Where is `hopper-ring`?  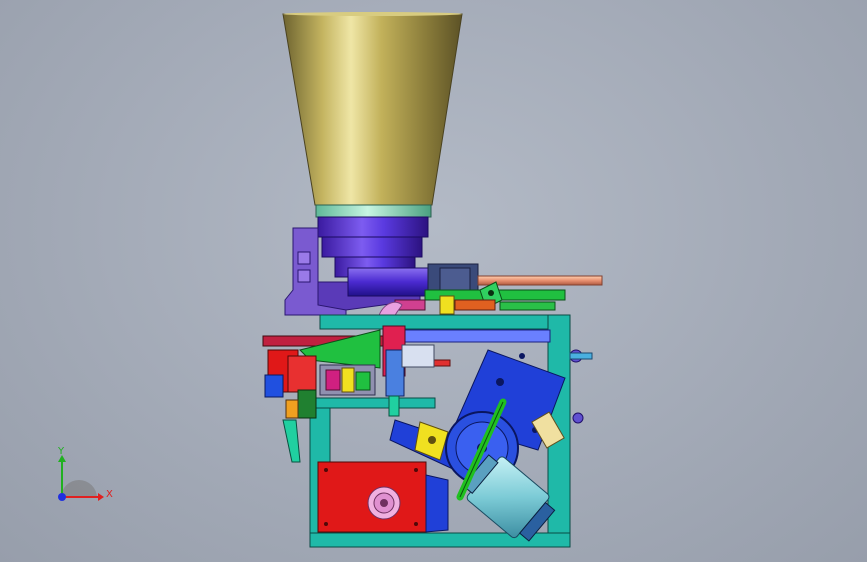
hopper-ring is located at coordinates (373, 211).